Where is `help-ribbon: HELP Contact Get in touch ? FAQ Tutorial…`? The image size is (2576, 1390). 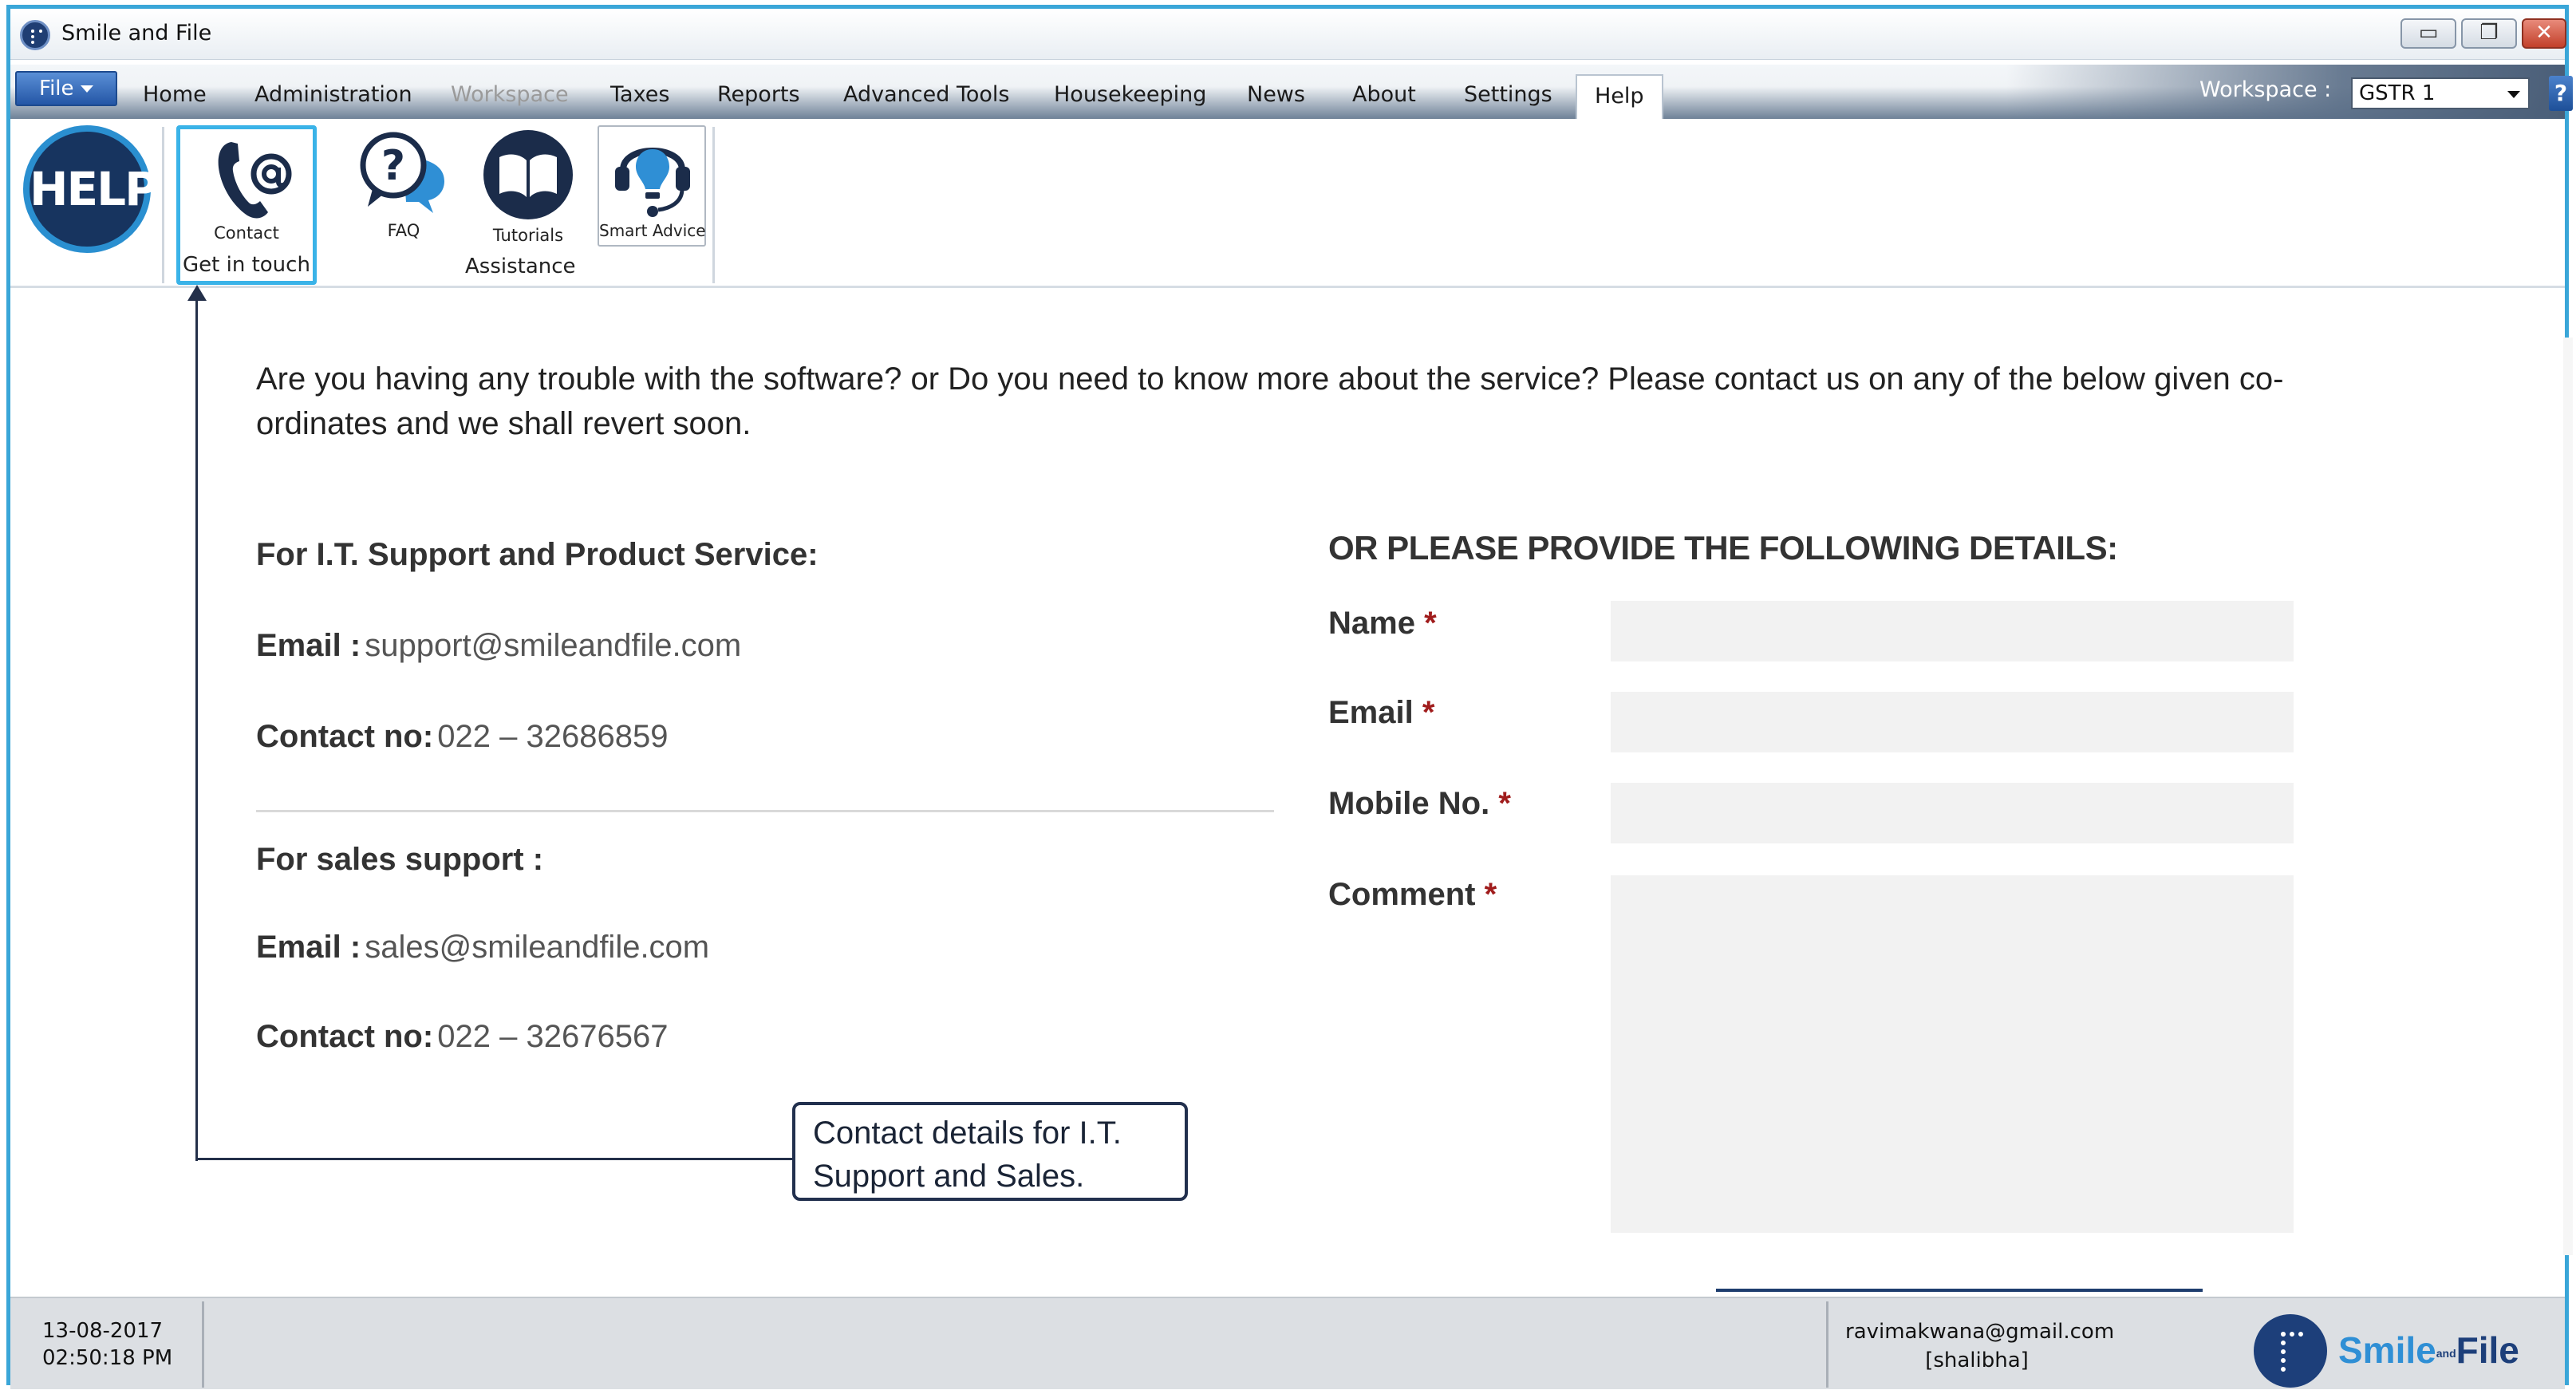 help-ribbon: HELP Contact Get in touch ? FAQ Tutorial… is located at coordinates (1287, 203).